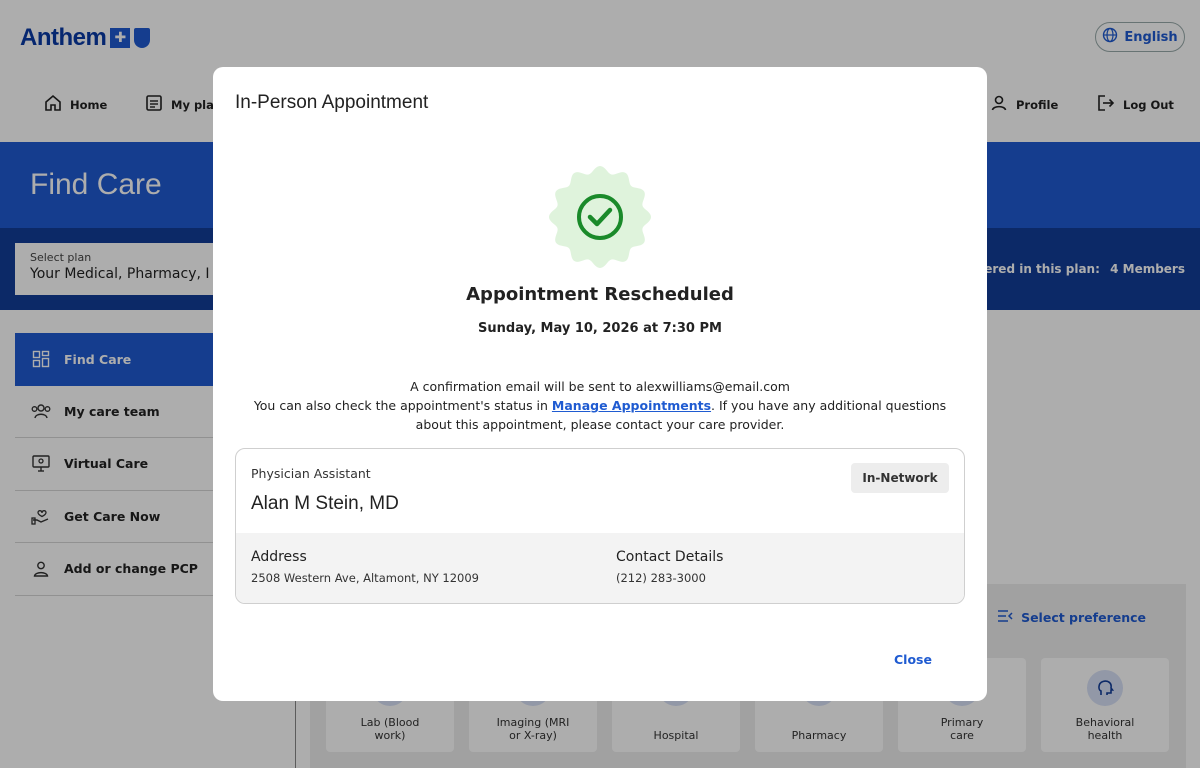  Describe the element at coordinates (669, 578) in the screenshot. I see `phone-value: (212) 283-3000` at that location.